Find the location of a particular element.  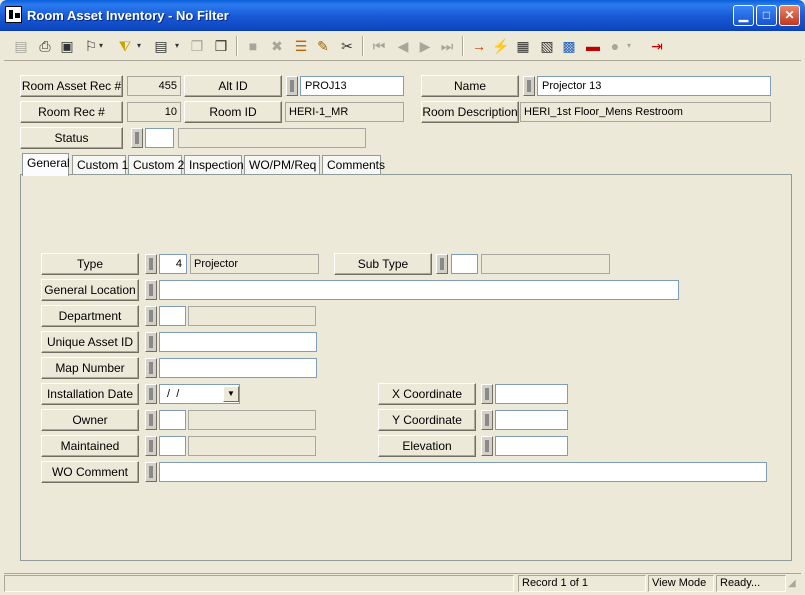

unique-asset-id-button: Unique Asset ID is located at coordinates (90, 342).